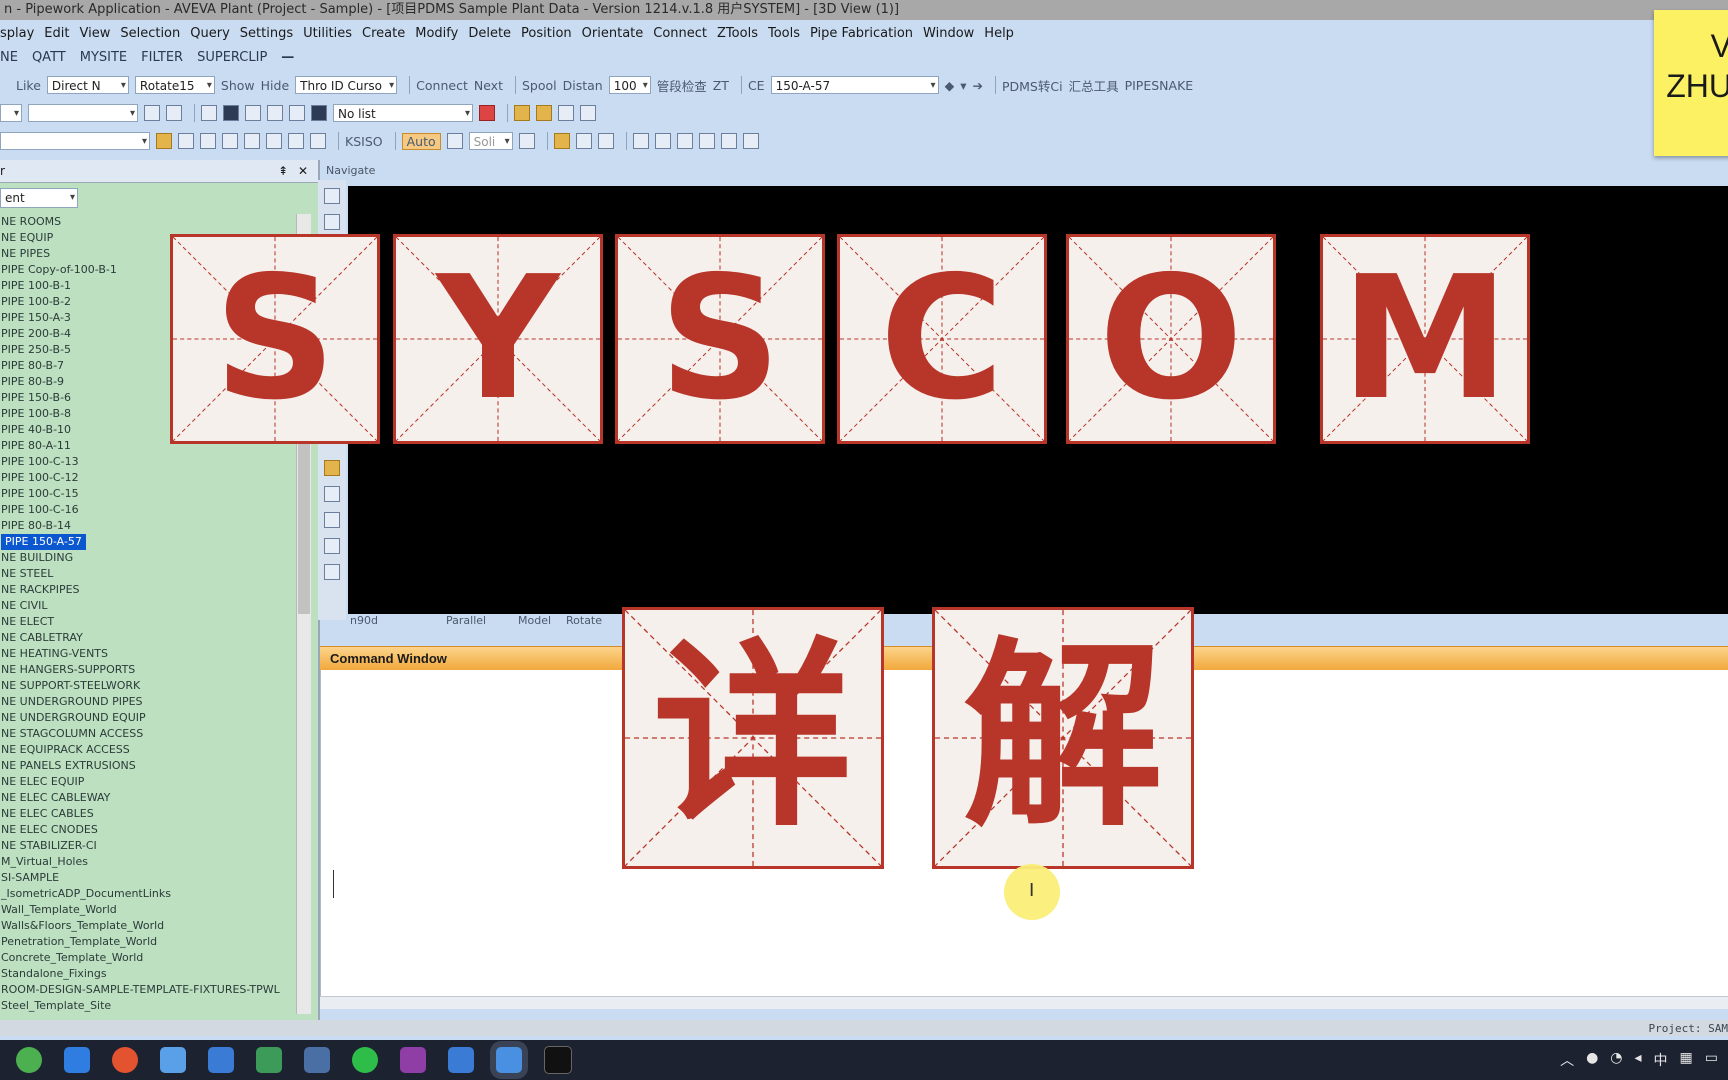 Image resolution: width=1728 pixels, height=1080 pixels. Describe the element at coordinates (148, 686) in the screenshot. I see `tree-item: NE SUPPORT-STEELWORK` at that location.